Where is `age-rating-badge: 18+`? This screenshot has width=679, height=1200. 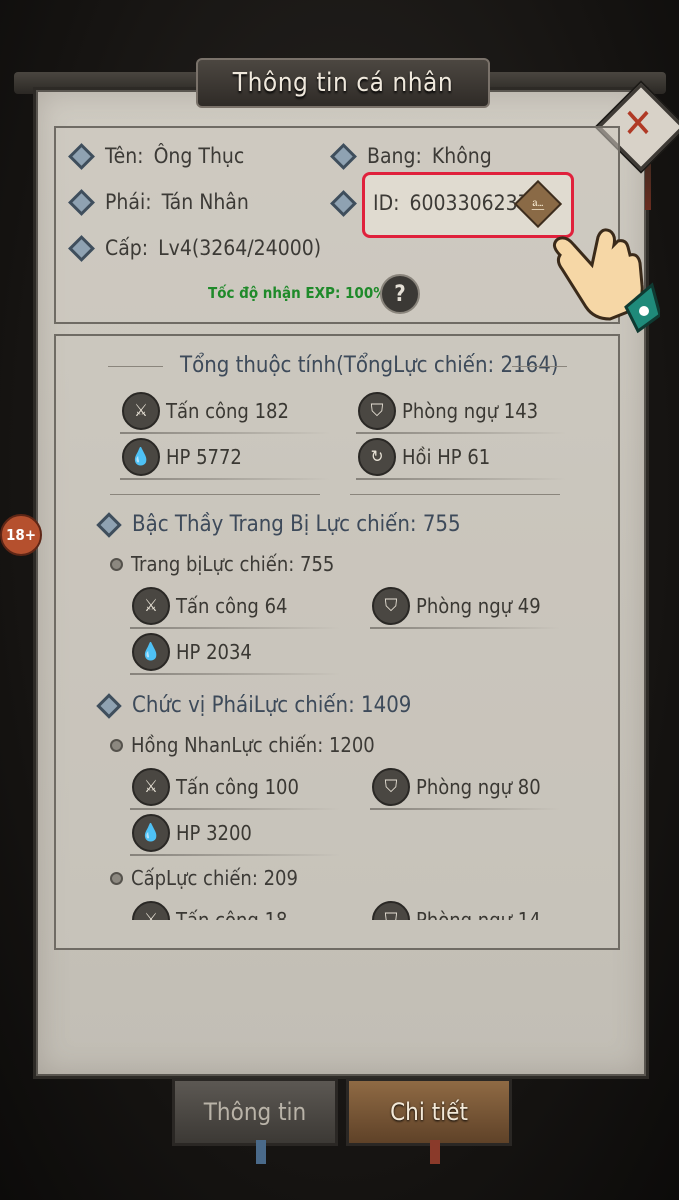
age-rating-badge: 18+ is located at coordinates (21, 535).